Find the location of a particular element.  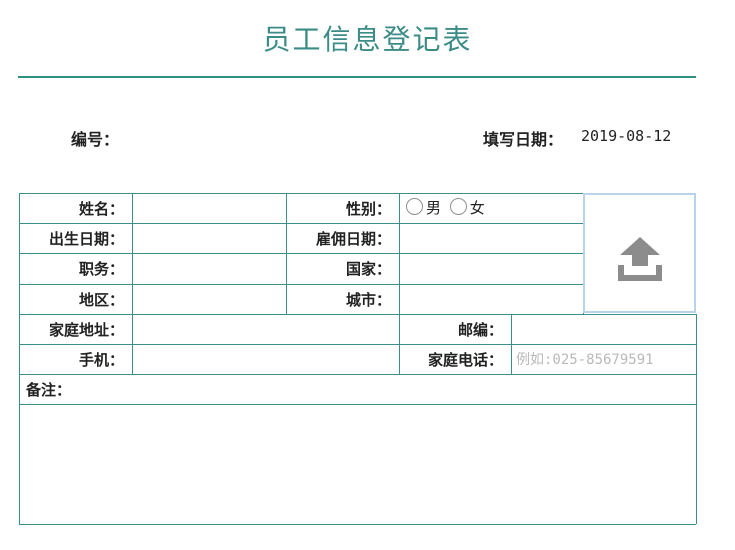

postcode-input is located at coordinates (604, 329).